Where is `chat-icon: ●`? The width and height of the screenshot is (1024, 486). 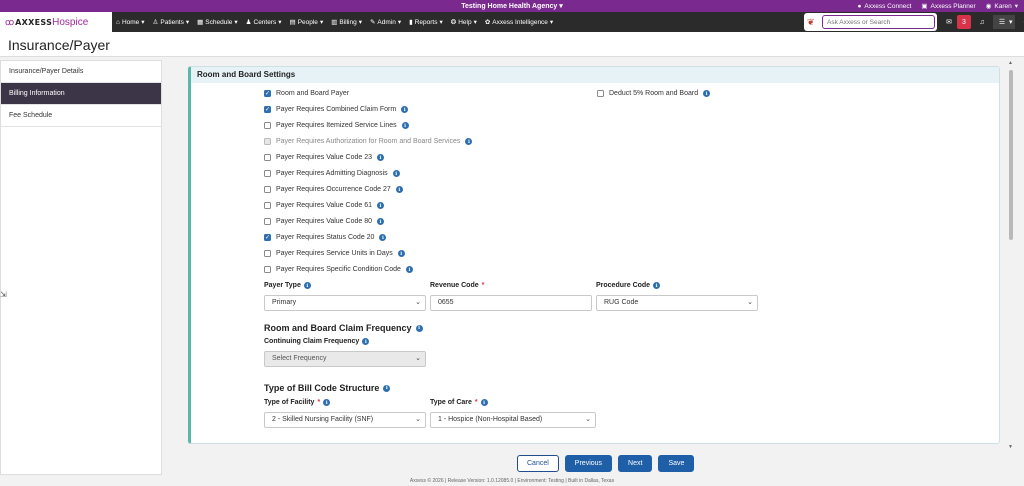 chat-icon: ● is located at coordinates (859, 6).